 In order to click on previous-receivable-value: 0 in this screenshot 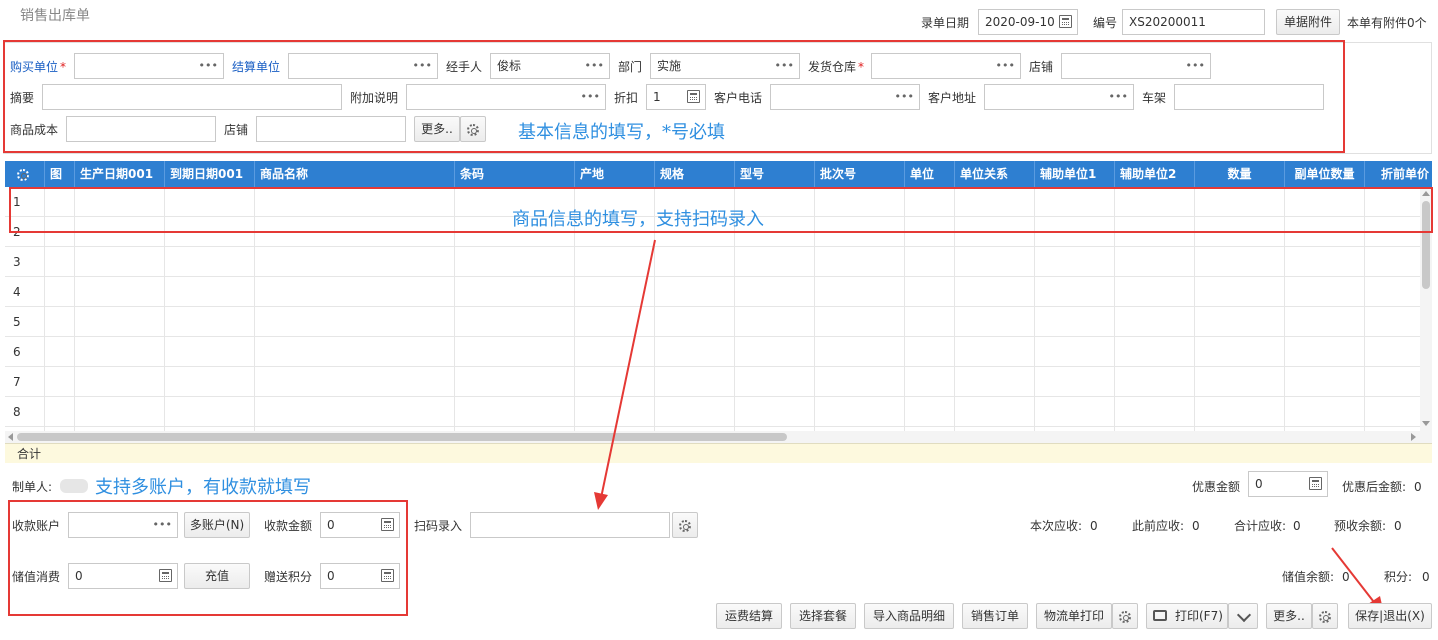, I will do `click(1196, 526)`.